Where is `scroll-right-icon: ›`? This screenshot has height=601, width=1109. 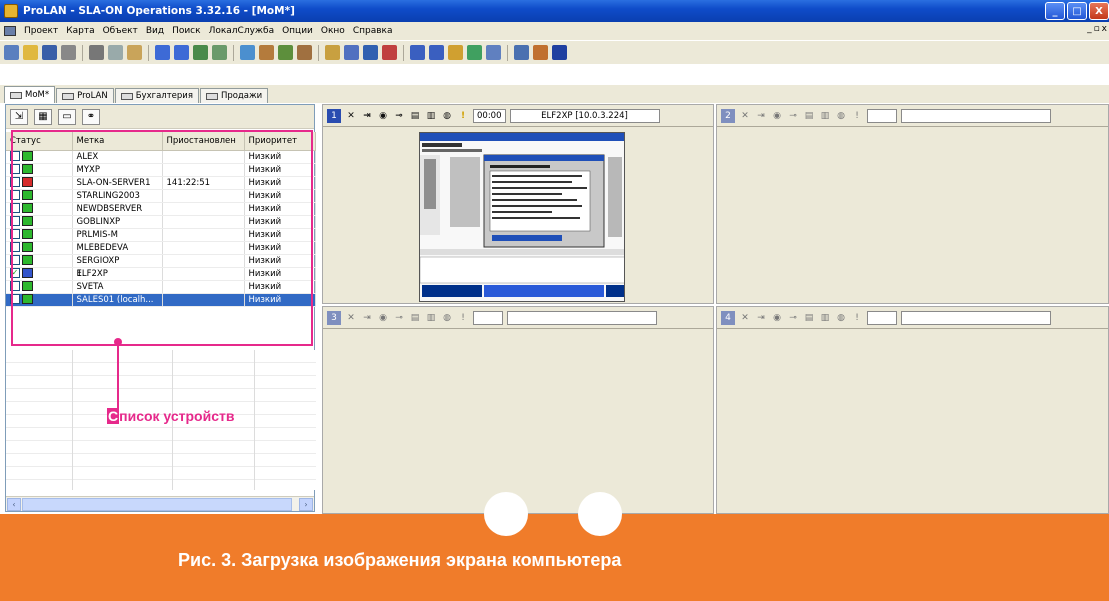
scroll-right-icon: › is located at coordinates (306, 504).